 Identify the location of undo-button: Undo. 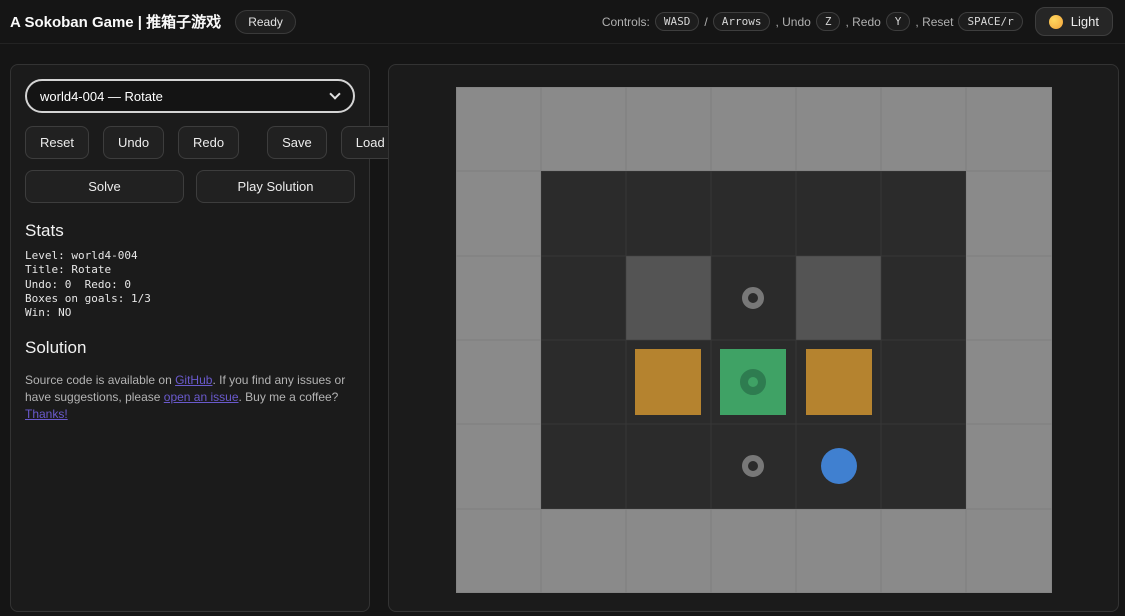
(133, 142).